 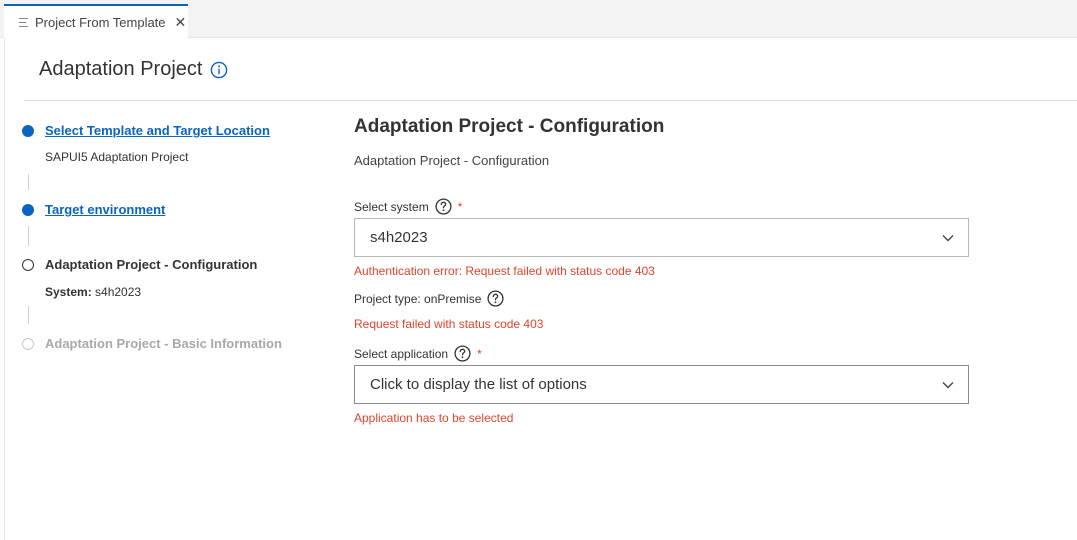 What do you see at coordinates (401, 353) in the screenshot?
I see `select-application-label-text: Select application` at bounding box center [401, 353].